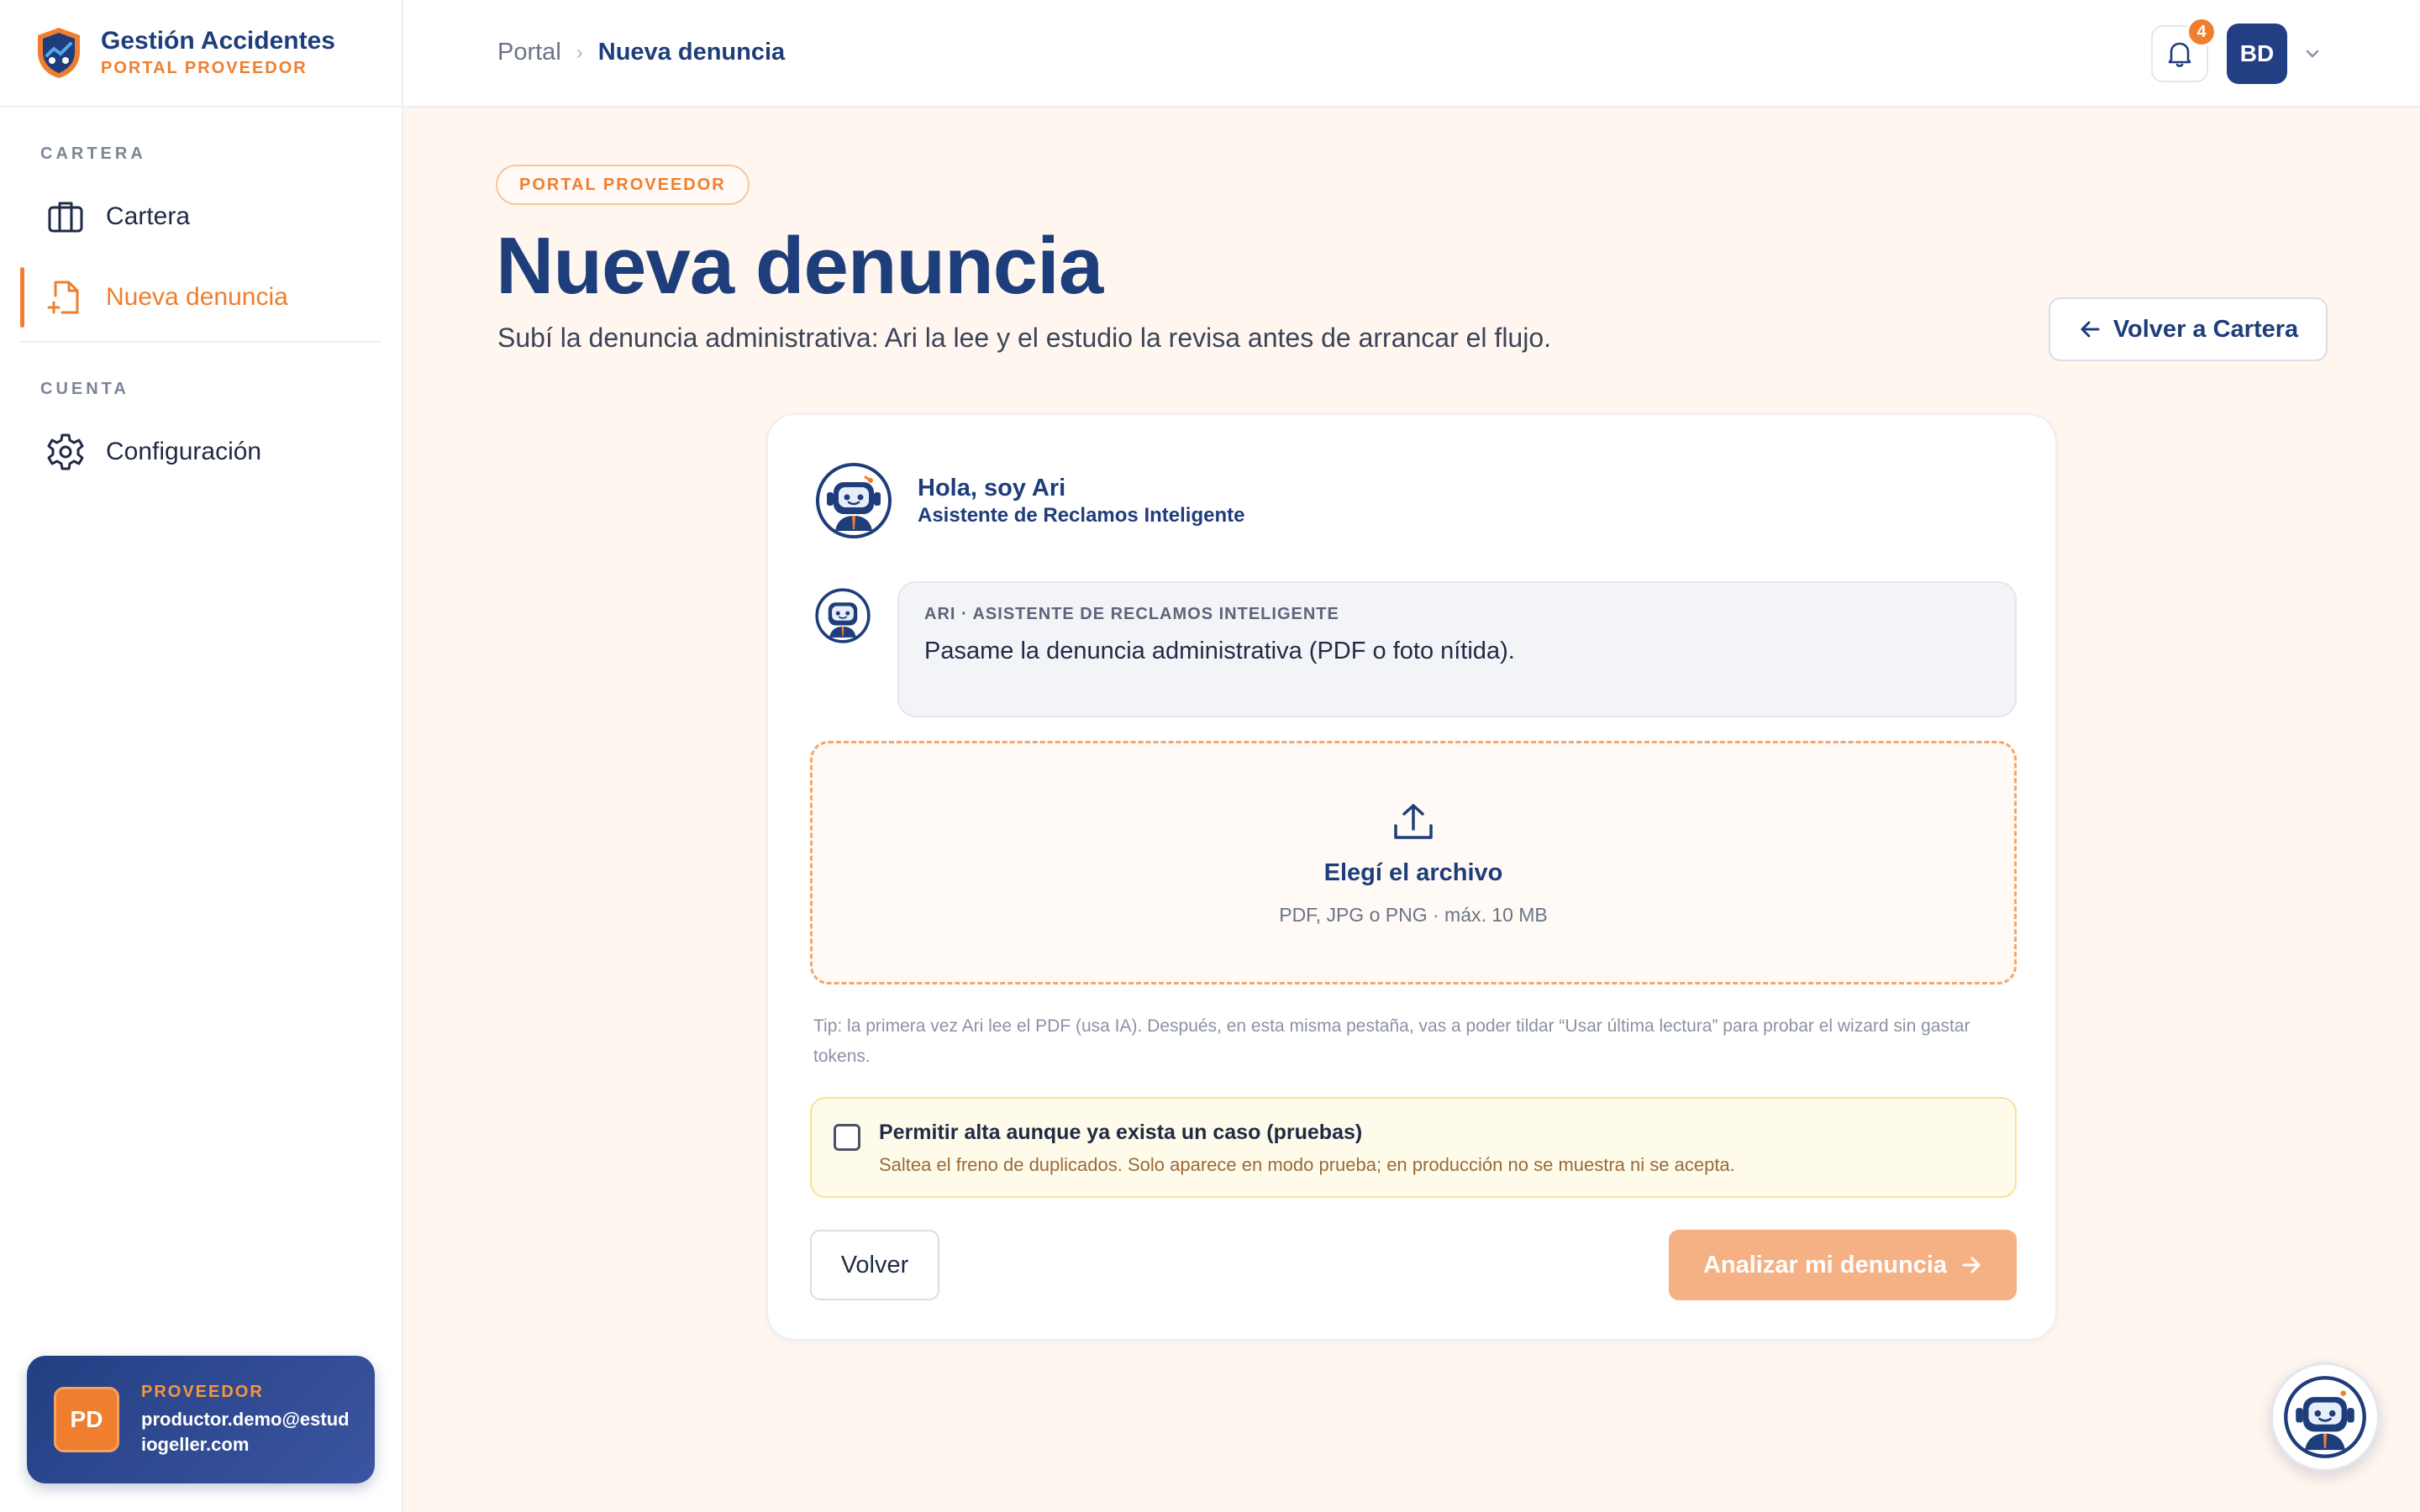  Describe the element at coordinates (2257, 54) in the screenshot. I see `account-avatar-button: BD` at that location.